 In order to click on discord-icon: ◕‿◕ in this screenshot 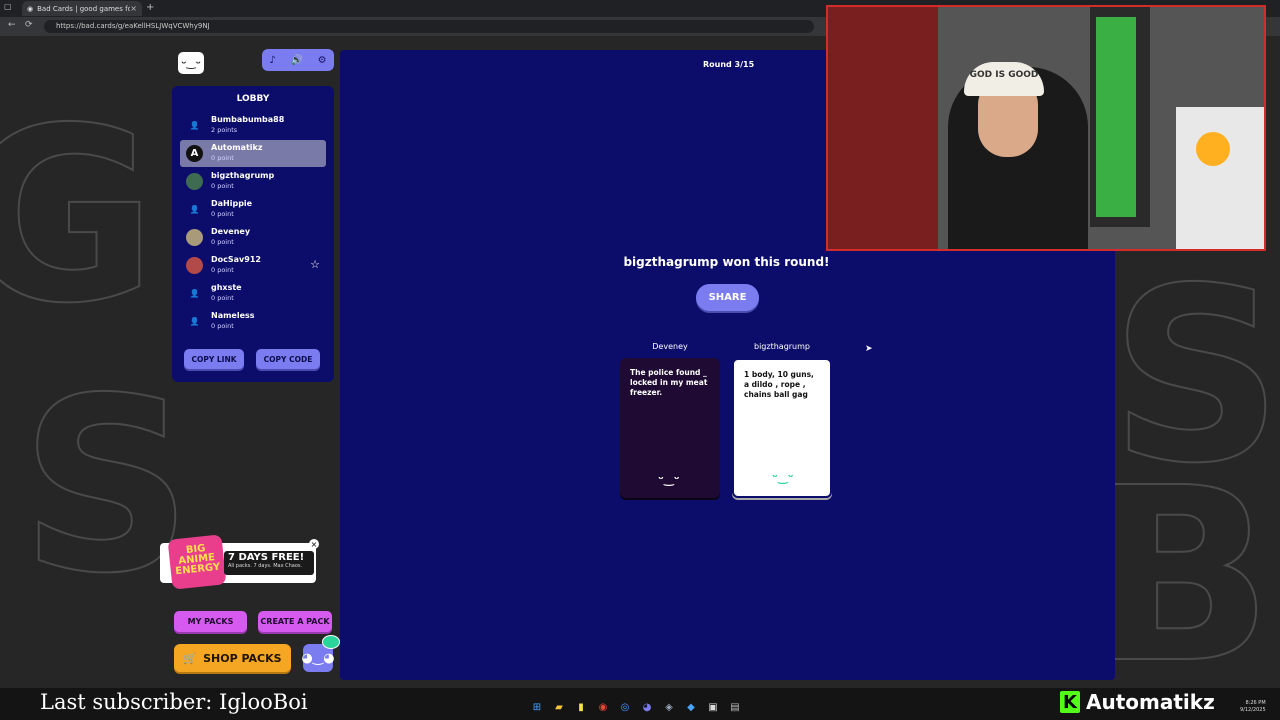, I will do `click(318, 658)`.